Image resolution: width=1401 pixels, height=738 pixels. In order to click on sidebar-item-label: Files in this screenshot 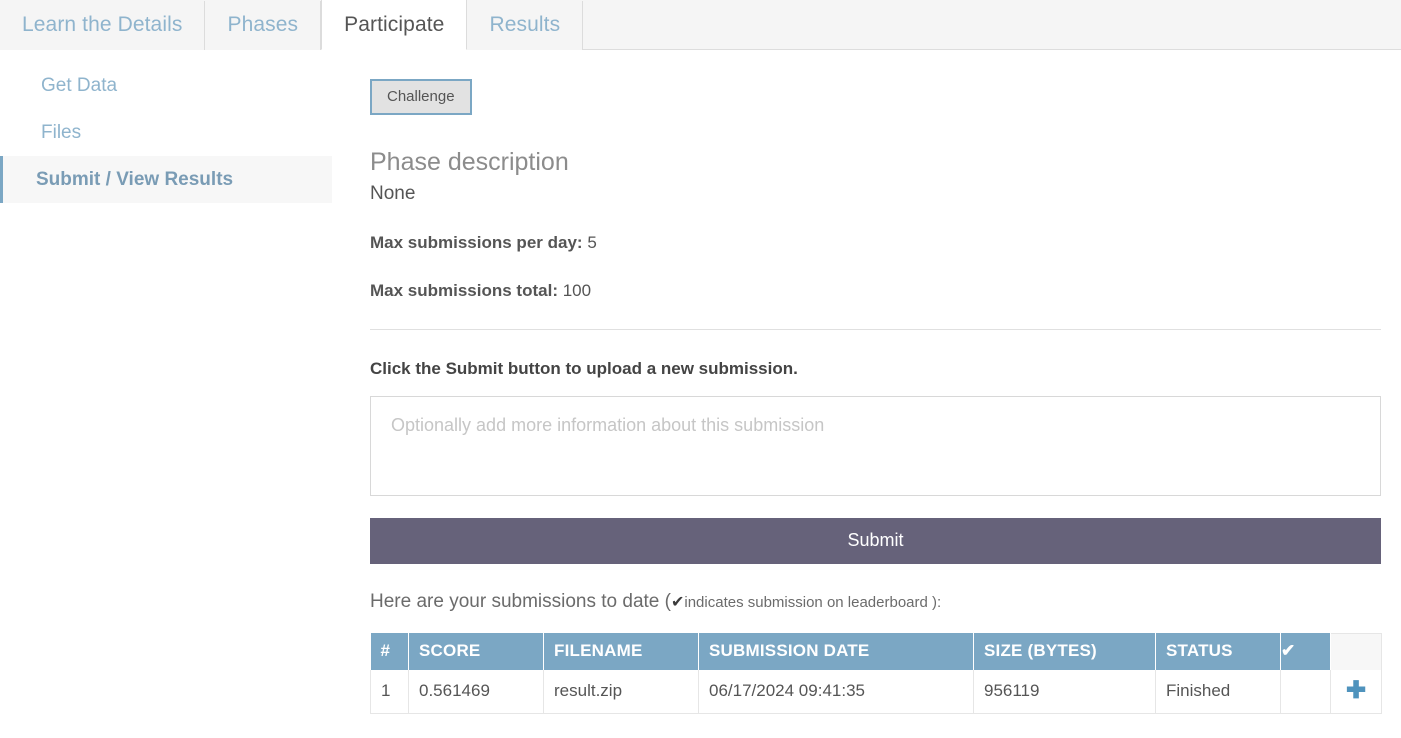, I will do `click(61, 132)`.